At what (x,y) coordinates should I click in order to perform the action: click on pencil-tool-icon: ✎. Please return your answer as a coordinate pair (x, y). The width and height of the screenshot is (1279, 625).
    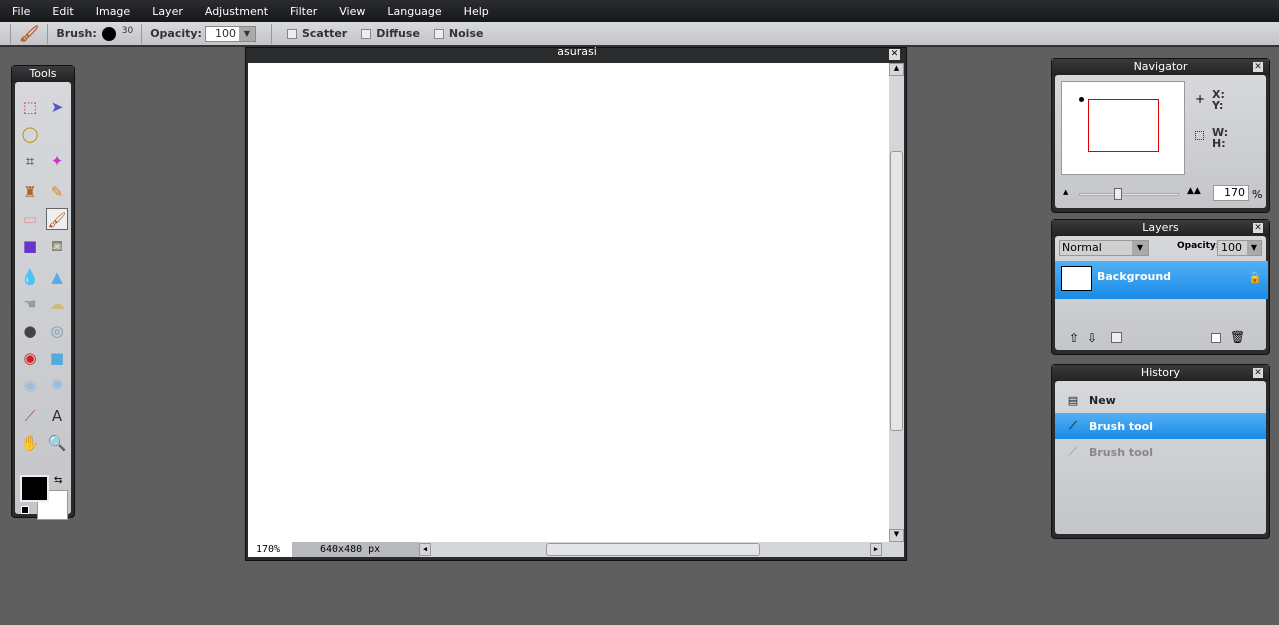
    Looking at the image, I should click on (57, 192).